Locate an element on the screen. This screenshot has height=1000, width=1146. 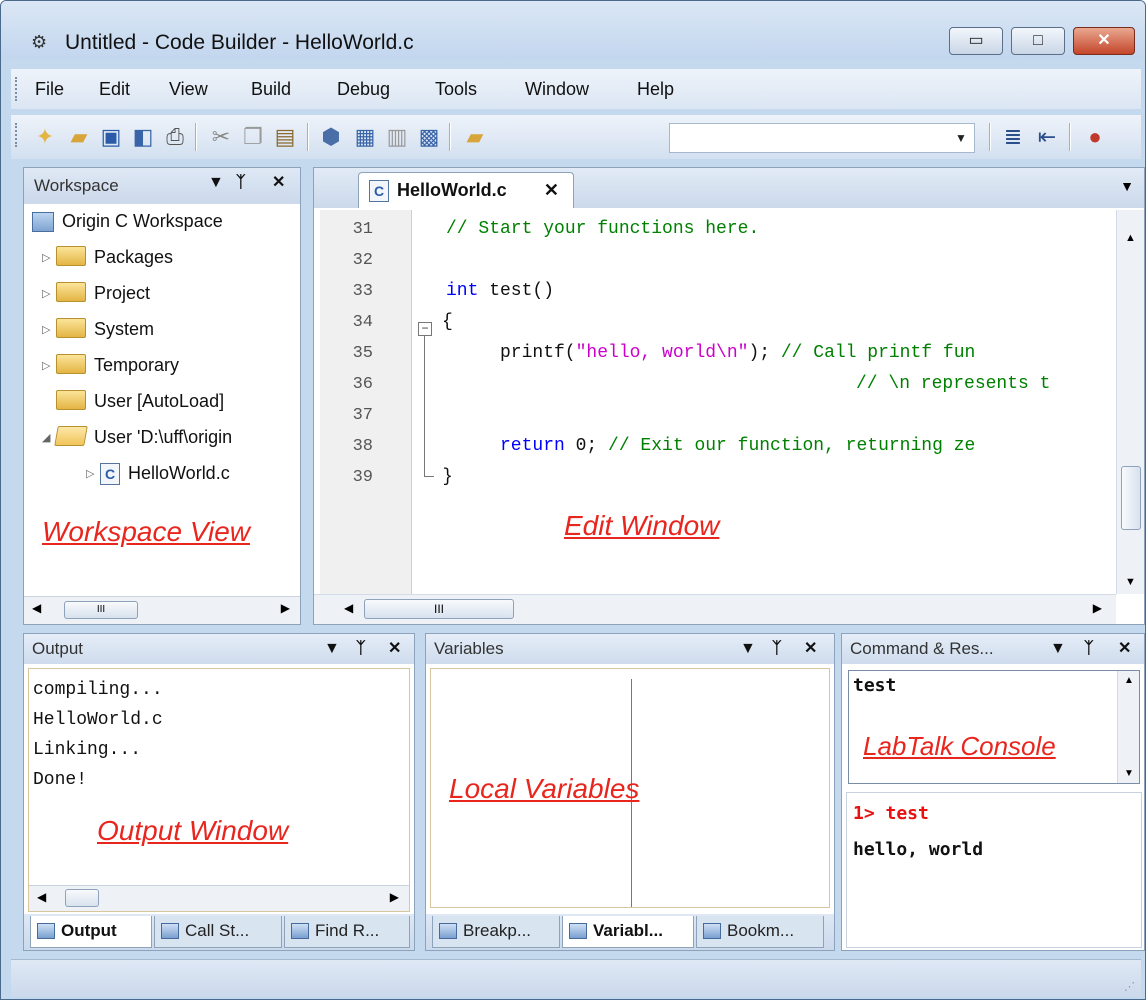
tree-item-label: User 'D:\uff\origin is located at coordinates (163, 437).